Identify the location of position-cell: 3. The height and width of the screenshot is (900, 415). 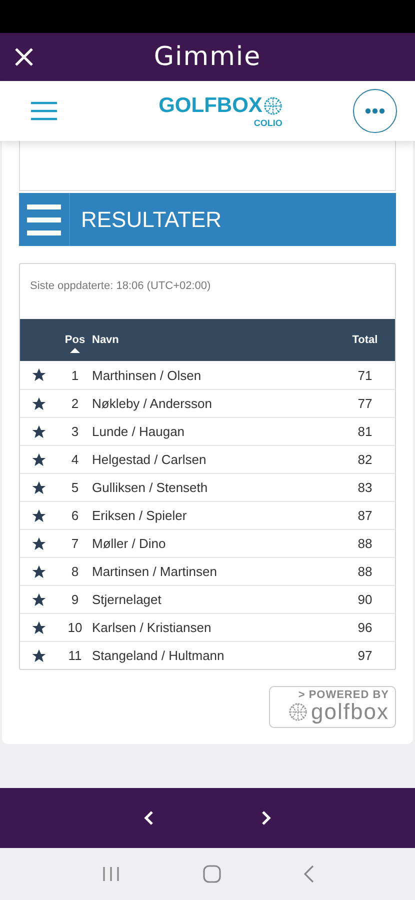
(75, 431).